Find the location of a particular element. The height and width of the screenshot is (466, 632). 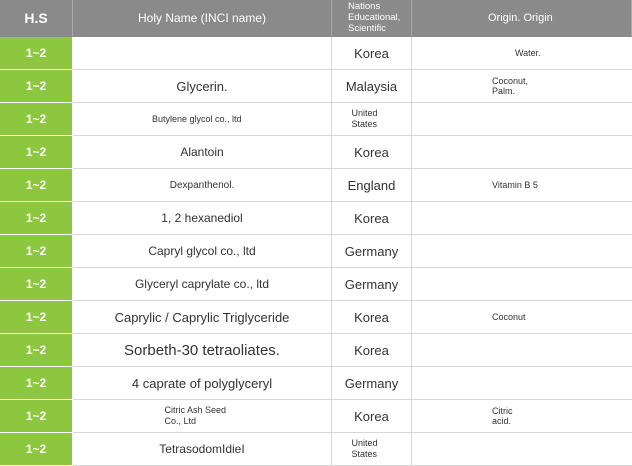

origin-text: Water. is located at coordinates (528, 53).